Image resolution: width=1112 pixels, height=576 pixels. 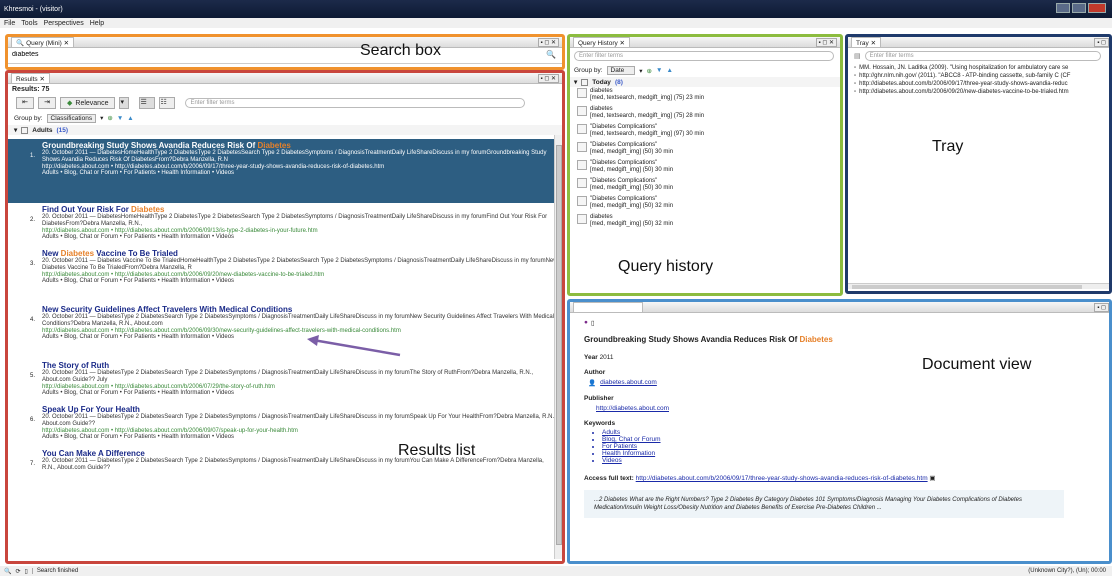 I want to click on window-controls, so click(x=1081, y=8).